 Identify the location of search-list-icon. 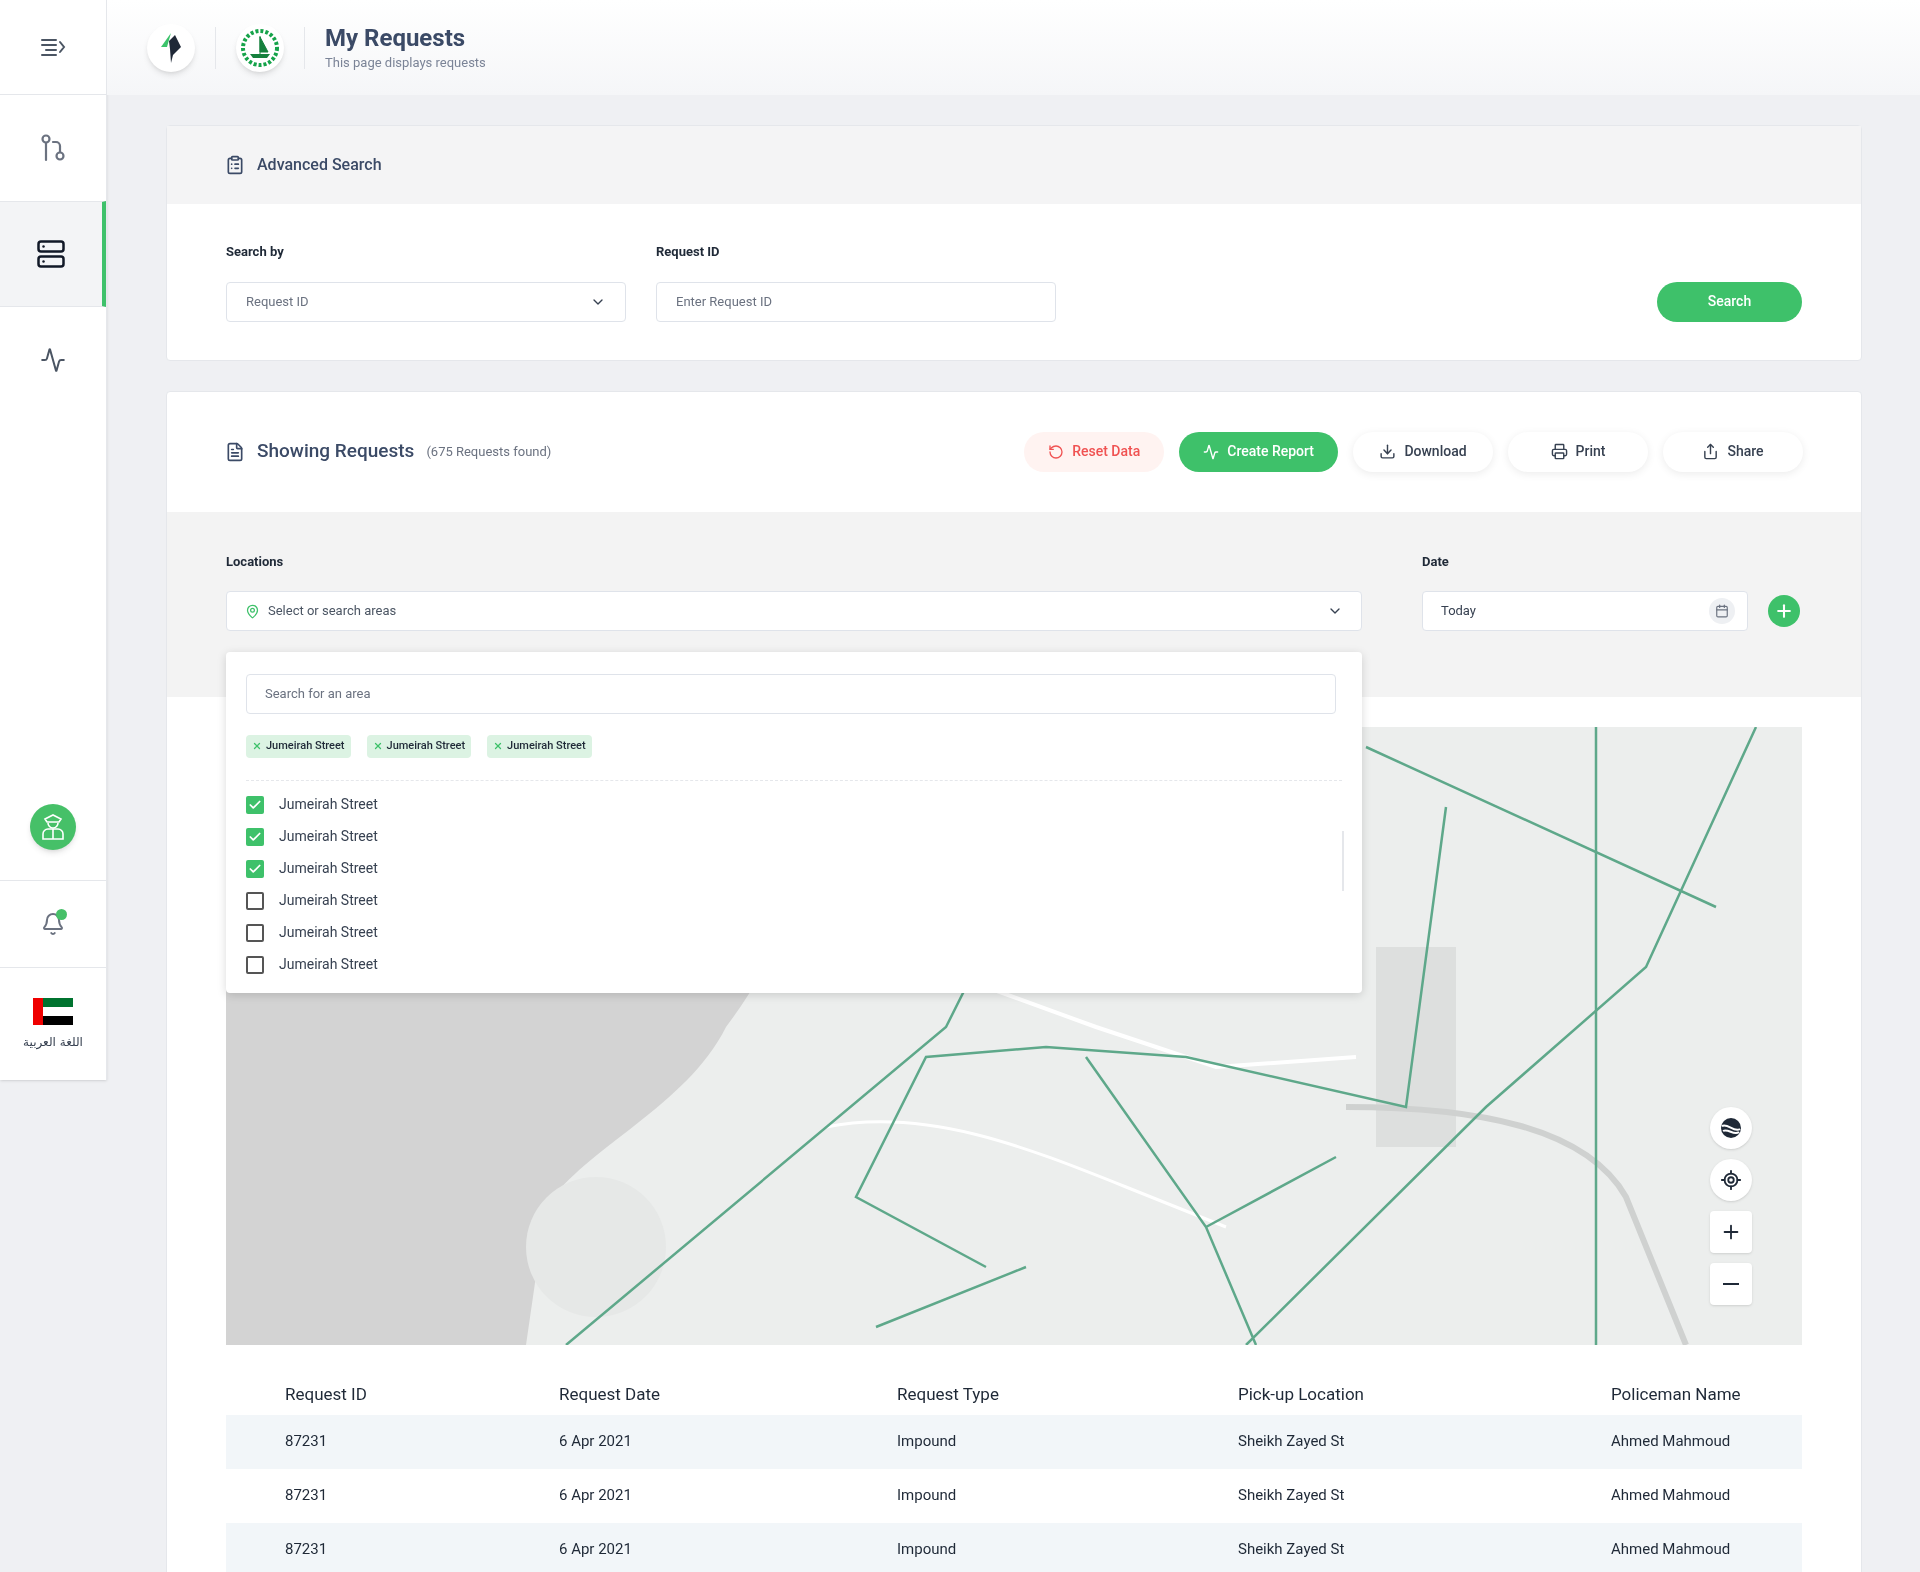
(235, 165).